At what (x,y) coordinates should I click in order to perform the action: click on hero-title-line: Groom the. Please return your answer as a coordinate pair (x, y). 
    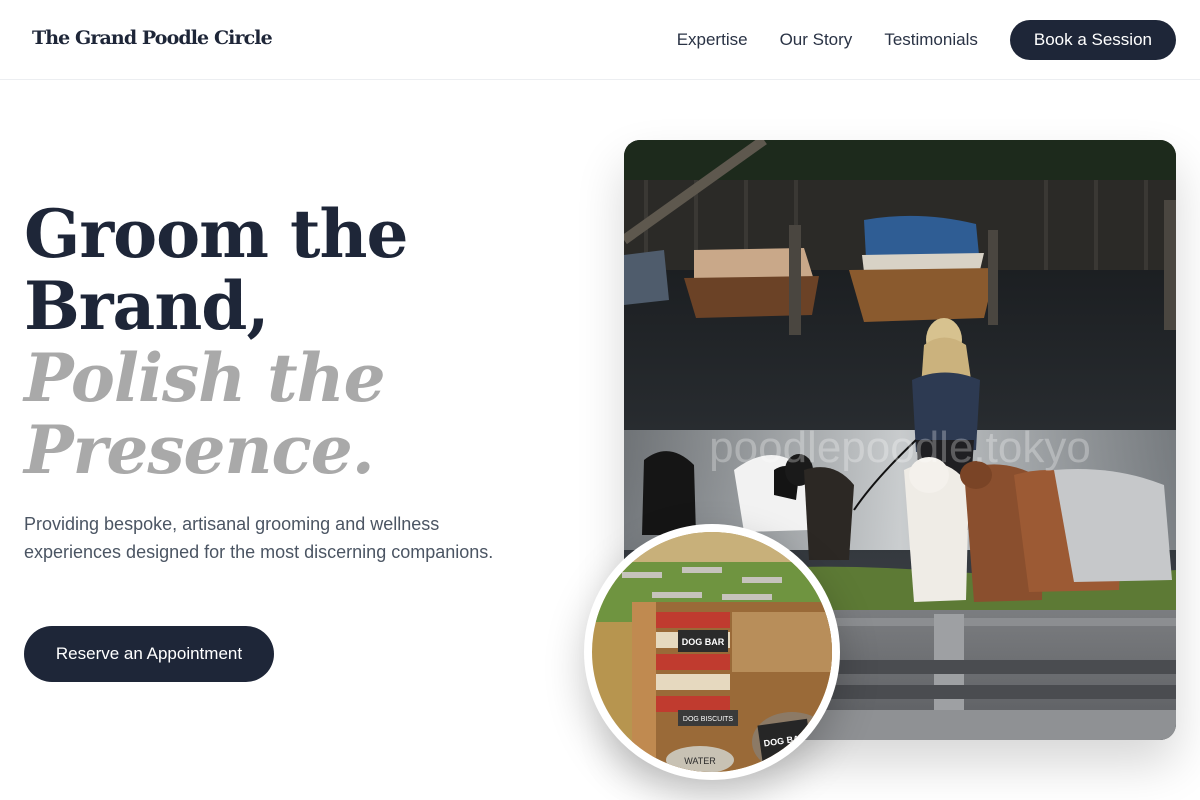
    Looking at the image, I should click on (216, 234).